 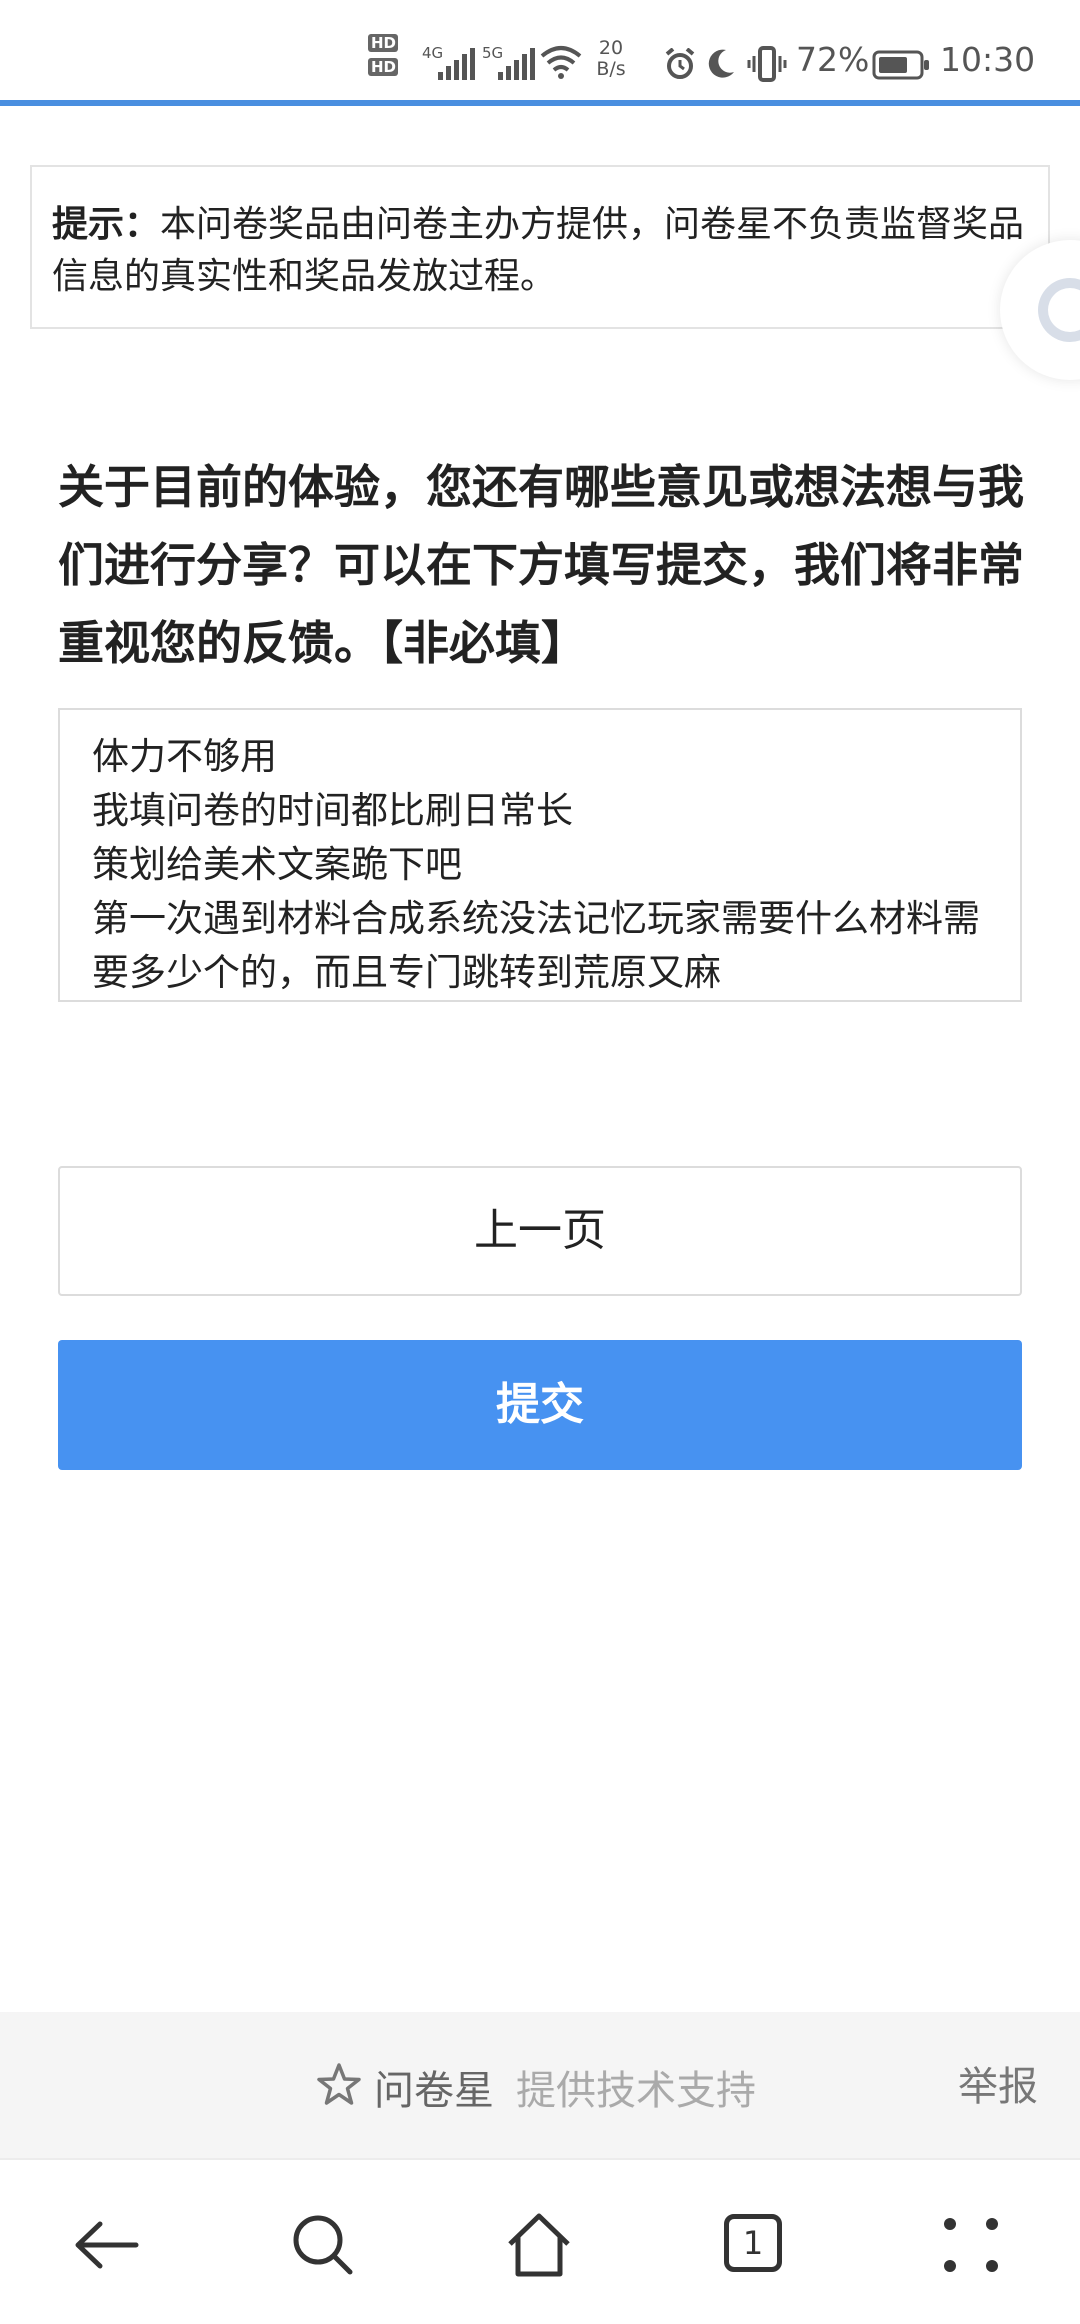 I want to click on browser-nav-bar: 1, so click(x=540, y=2241).